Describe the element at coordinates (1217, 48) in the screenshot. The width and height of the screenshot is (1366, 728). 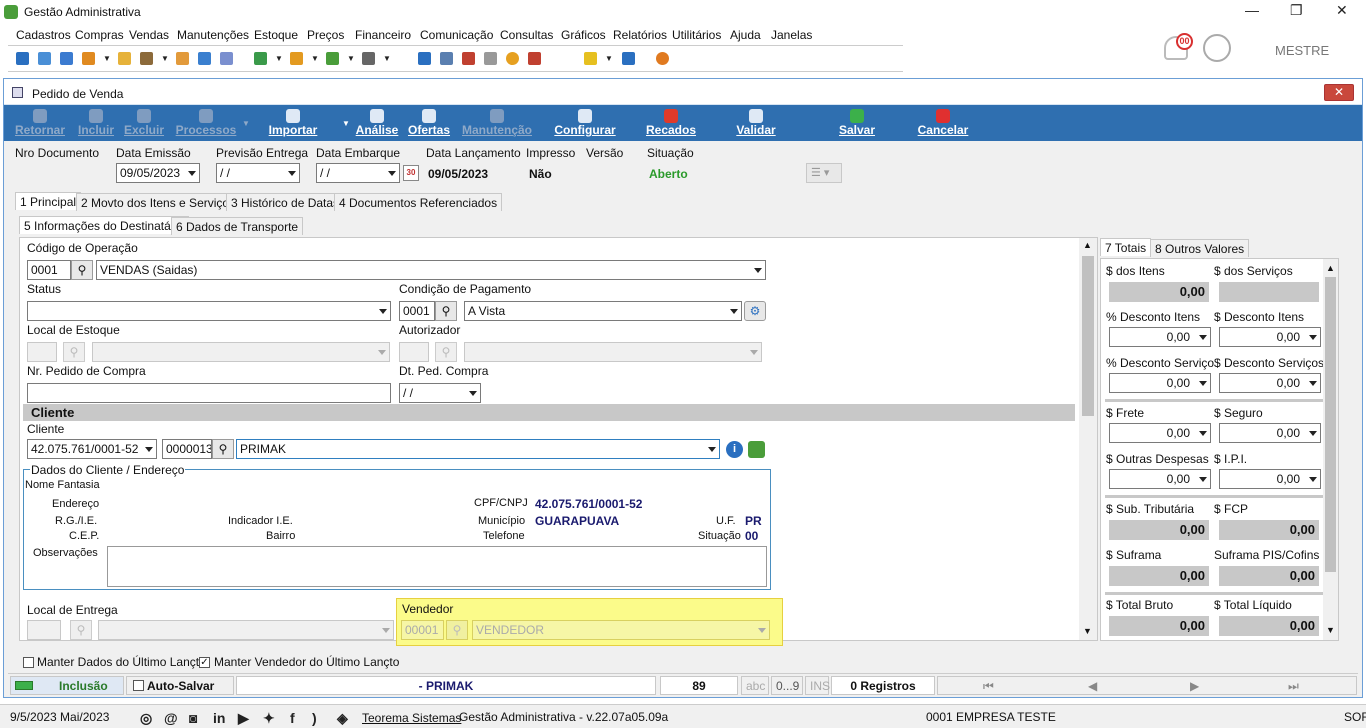
I see `user-avatar-icon` at that location.